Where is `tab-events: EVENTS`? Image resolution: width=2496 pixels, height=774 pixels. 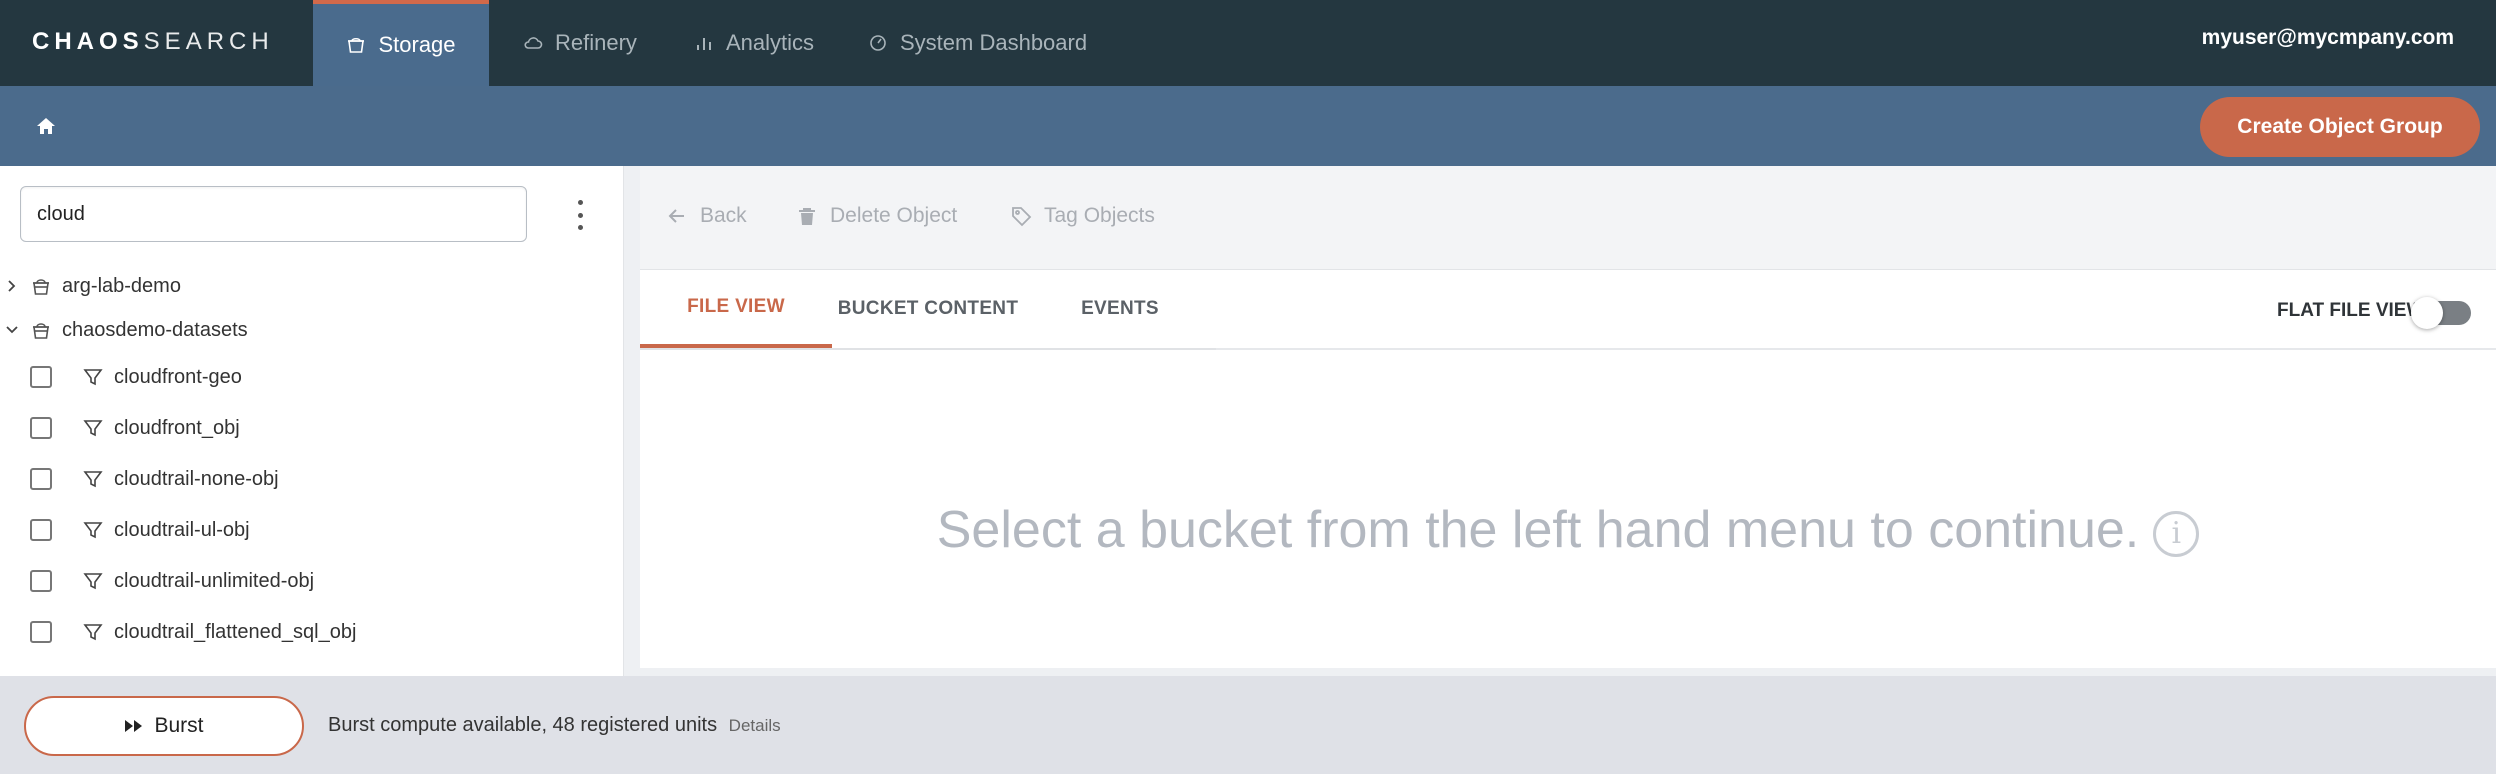
tab-events: EVENTS is located at coordinates (1120, 309).